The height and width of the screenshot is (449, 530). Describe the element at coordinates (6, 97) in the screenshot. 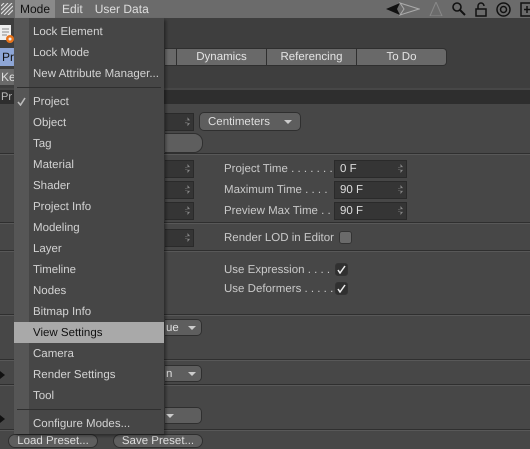

I see `section-title: Pr` at that location.